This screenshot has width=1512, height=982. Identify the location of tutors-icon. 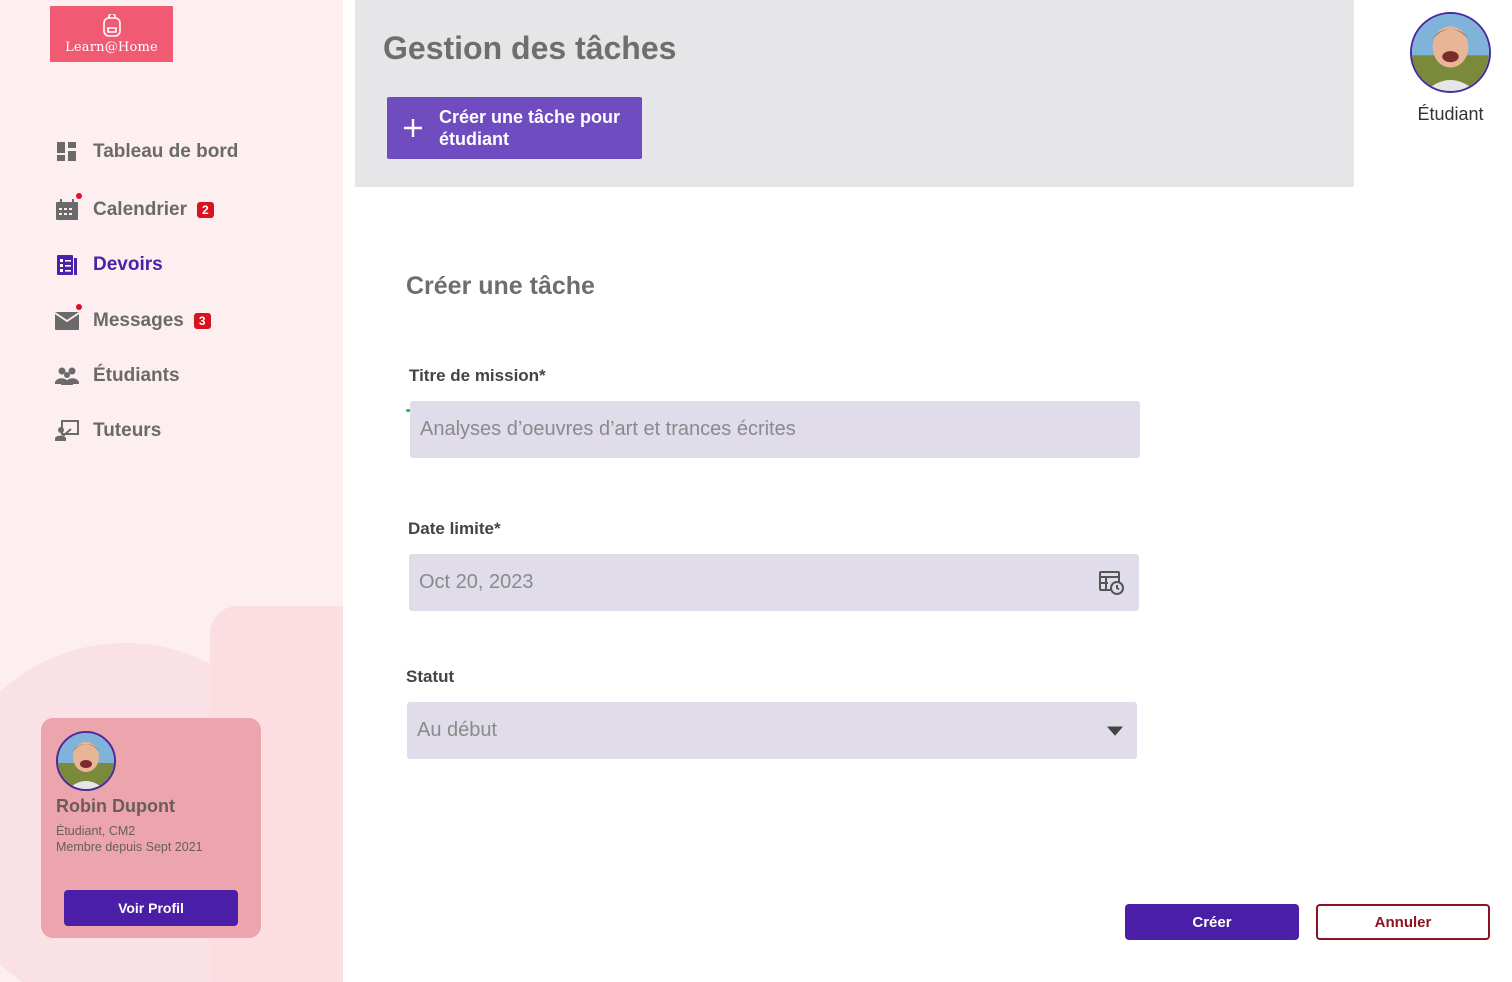
(67, 431).